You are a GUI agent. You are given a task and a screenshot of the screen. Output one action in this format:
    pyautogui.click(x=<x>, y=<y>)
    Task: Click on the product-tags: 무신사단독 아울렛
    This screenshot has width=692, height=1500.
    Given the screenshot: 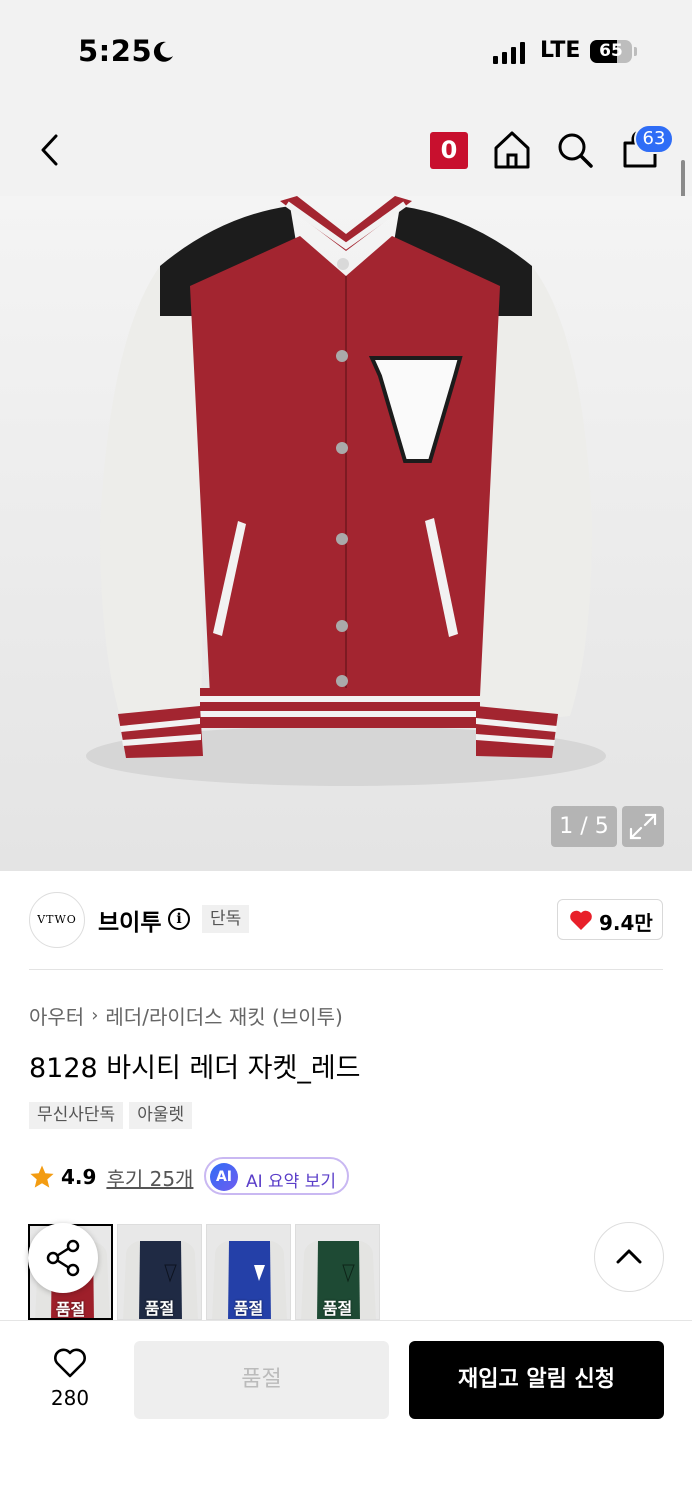 What is the action you would take?
    pyautogui.click(x=111, y=1115)
    